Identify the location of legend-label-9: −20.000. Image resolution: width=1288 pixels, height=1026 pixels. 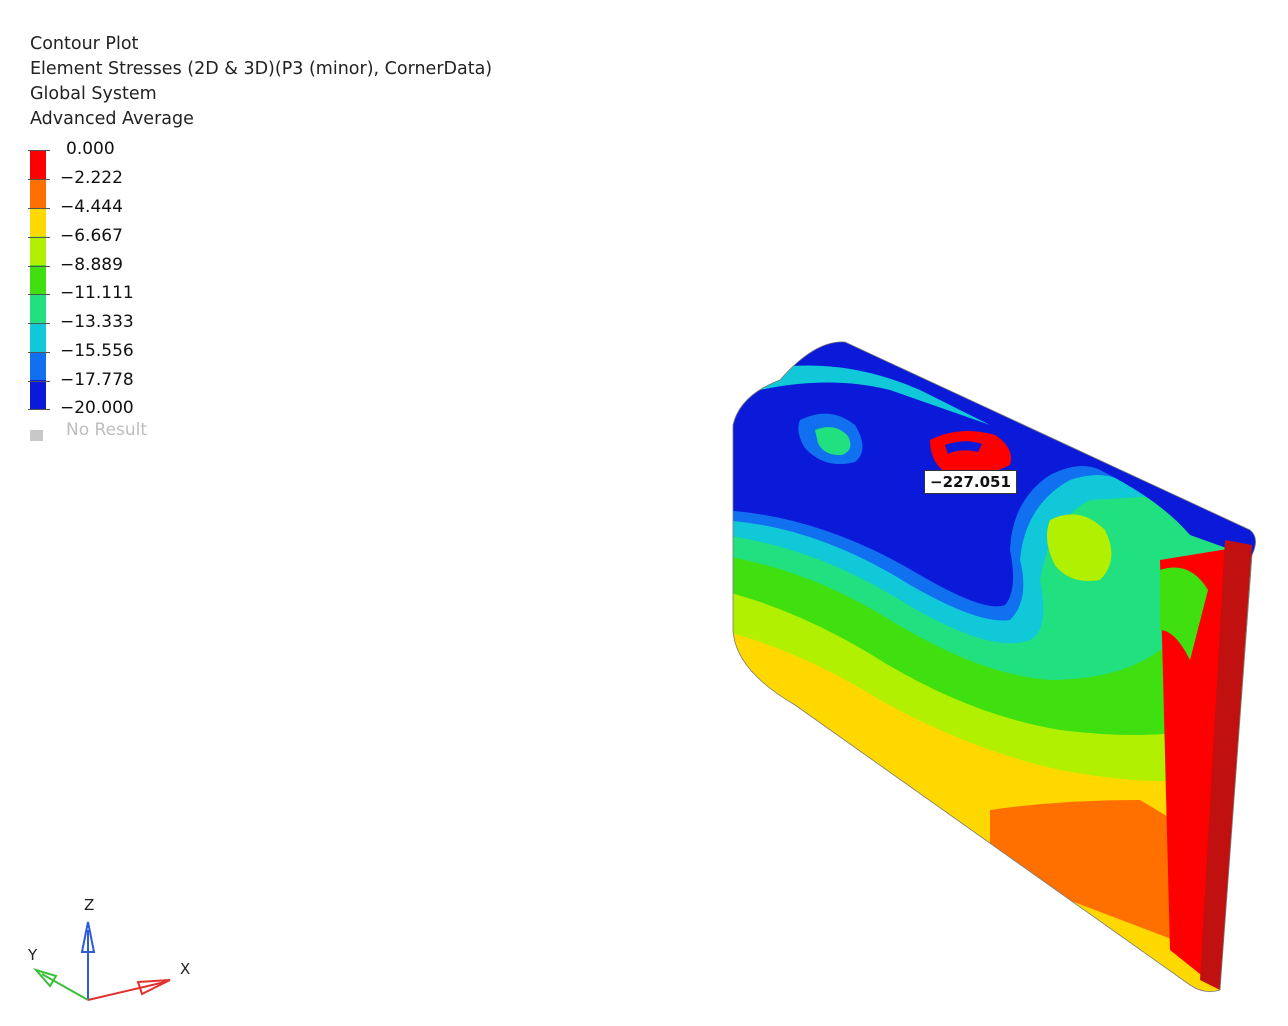
(97, 408).